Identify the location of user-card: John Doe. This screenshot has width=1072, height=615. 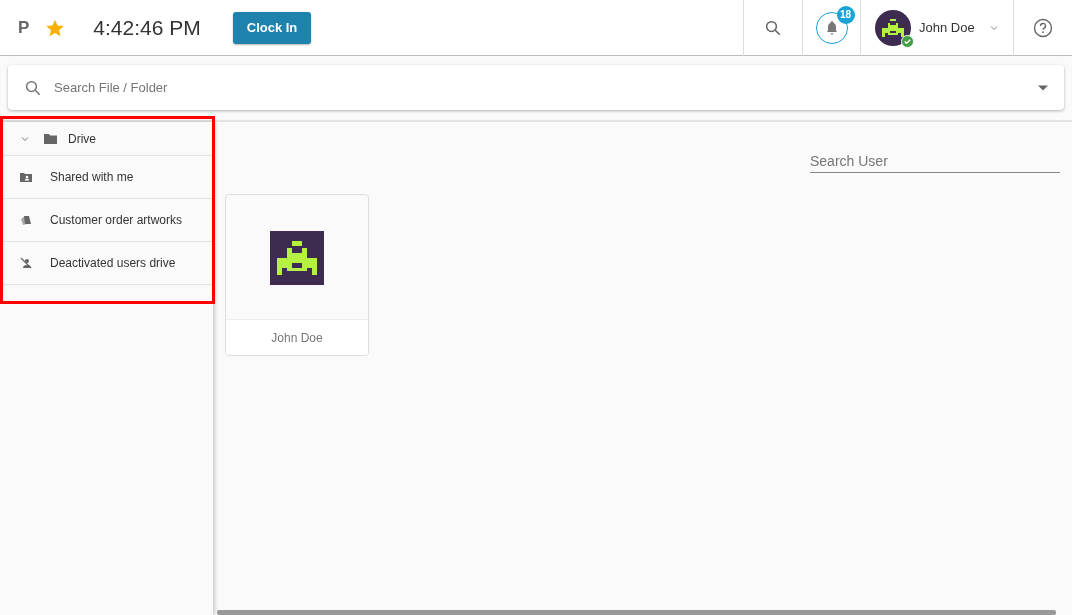
(297, 275).